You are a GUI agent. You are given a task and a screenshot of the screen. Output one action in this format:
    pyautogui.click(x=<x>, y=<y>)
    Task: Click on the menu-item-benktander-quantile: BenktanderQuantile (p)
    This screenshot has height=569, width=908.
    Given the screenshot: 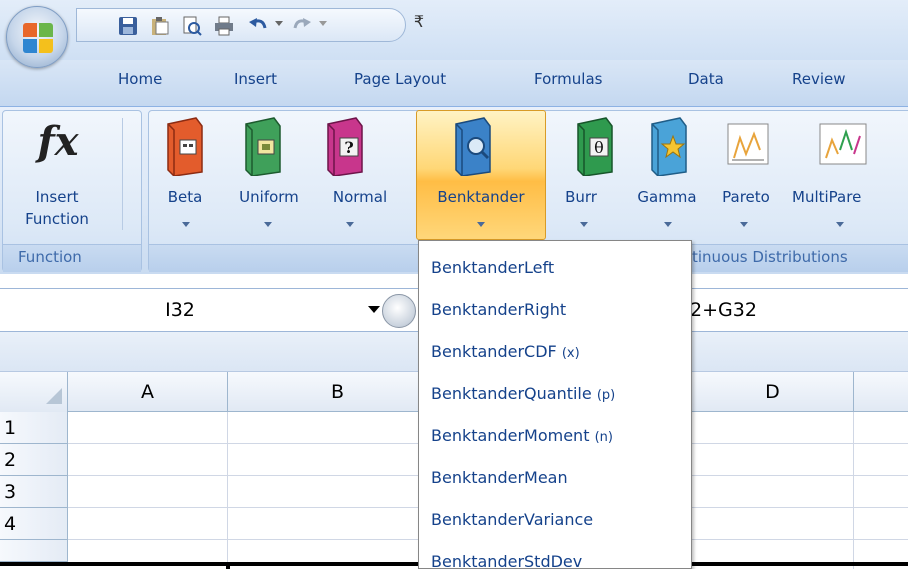 What is the action you would take?
    pyautogui.click(x=523, y=394)
    